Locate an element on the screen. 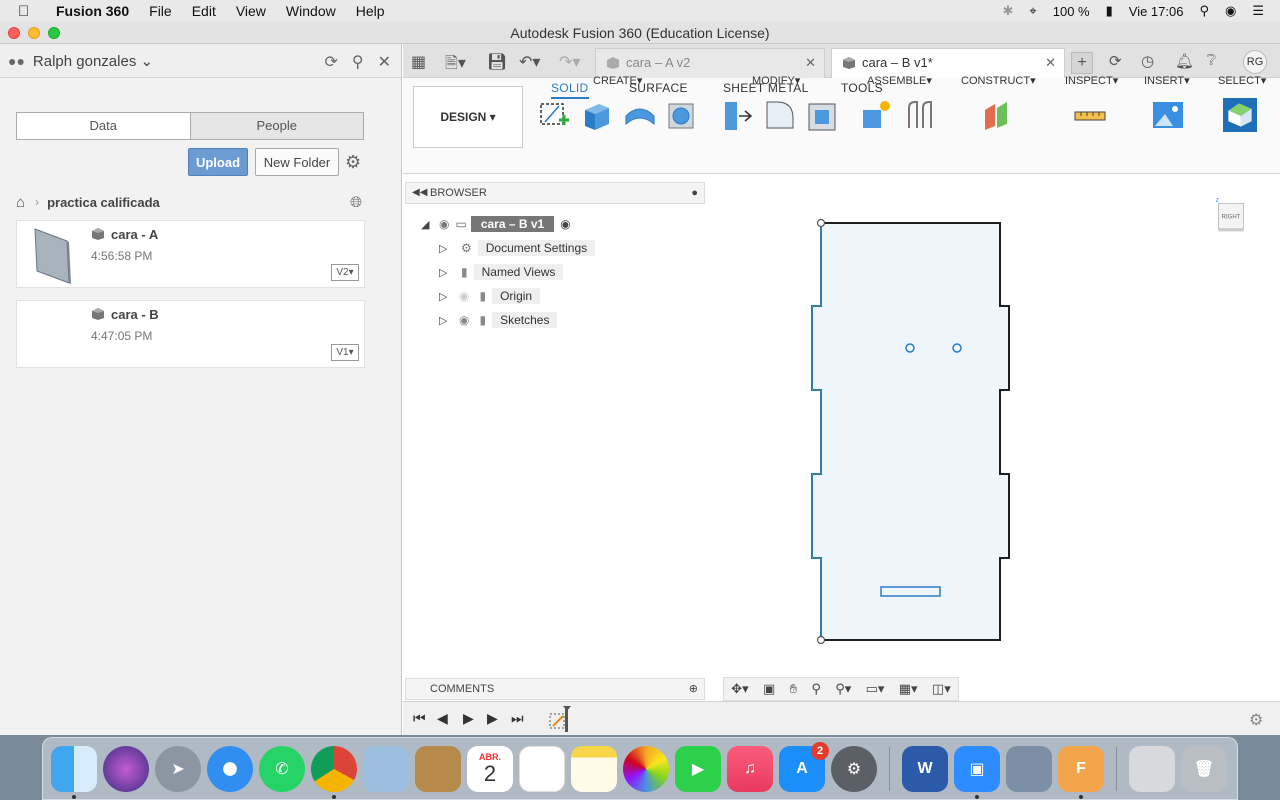  battery-icon: ▮ is located at coordinates (1109, 11).